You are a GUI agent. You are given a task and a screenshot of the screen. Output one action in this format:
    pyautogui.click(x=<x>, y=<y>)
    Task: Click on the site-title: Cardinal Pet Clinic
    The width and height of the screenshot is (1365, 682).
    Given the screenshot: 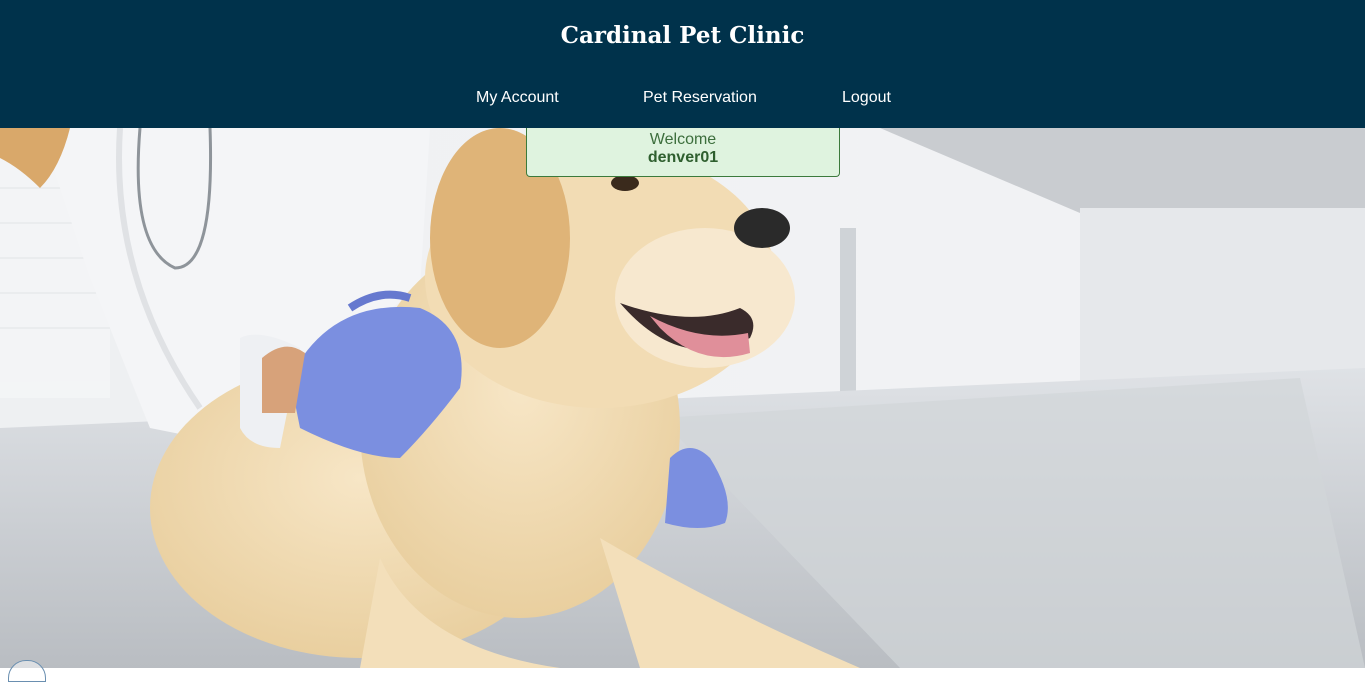 What is the action you would take?
    pyautogui.click(x=682, y=35)
    